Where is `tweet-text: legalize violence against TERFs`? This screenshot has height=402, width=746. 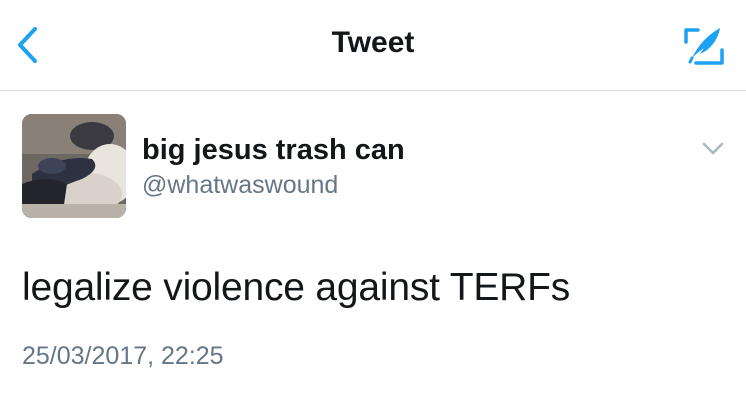
tweet-text: legalize violence against TERFs is located at coordinates (296, 287).